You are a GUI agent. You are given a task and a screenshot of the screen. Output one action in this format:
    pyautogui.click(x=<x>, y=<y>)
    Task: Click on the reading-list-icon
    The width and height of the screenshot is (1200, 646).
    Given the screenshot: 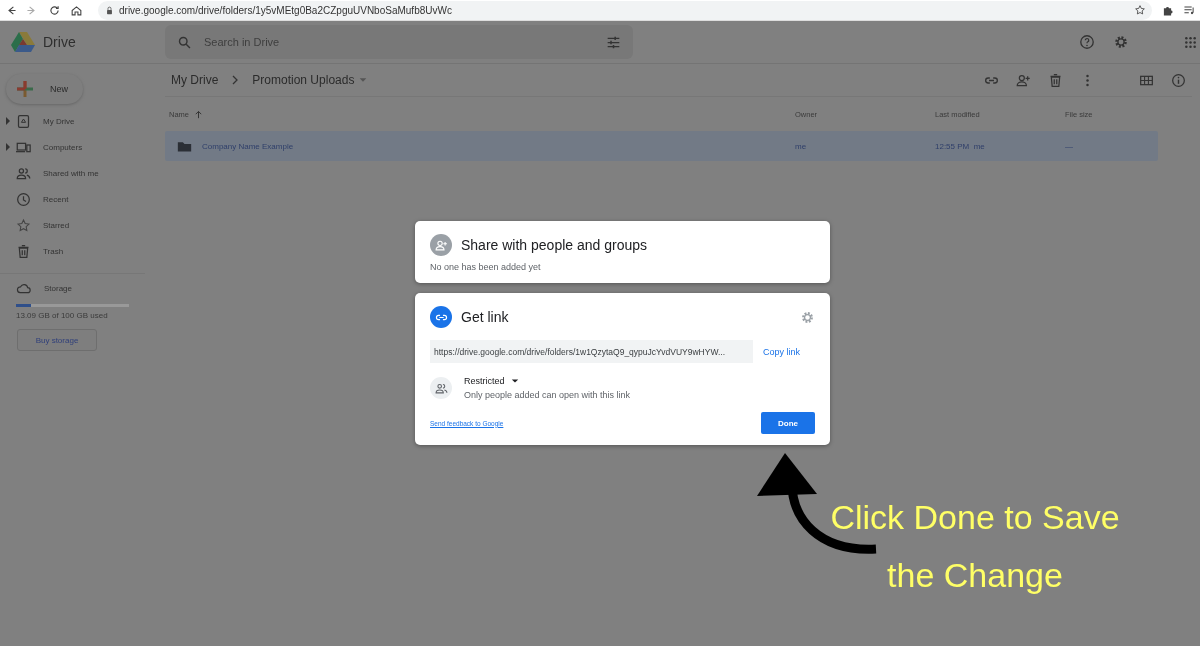 What is the action you would take?
    pyautogui.click(x=1189, y=10)
    